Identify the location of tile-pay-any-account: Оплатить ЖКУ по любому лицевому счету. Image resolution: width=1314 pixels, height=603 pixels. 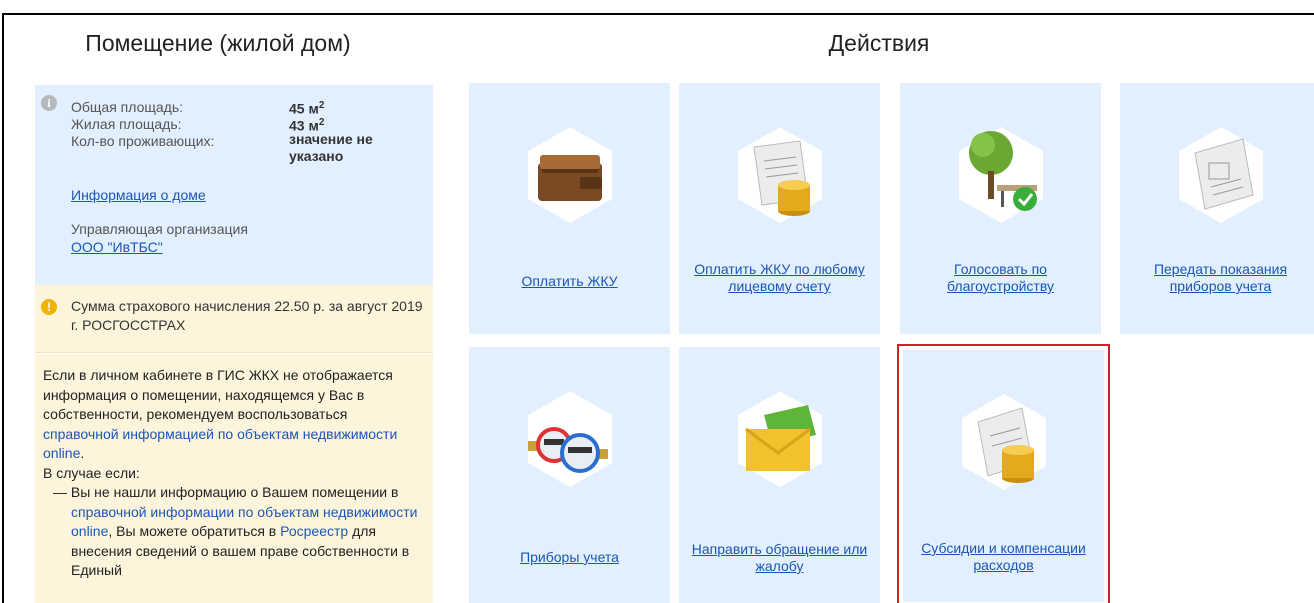
(779, 208).